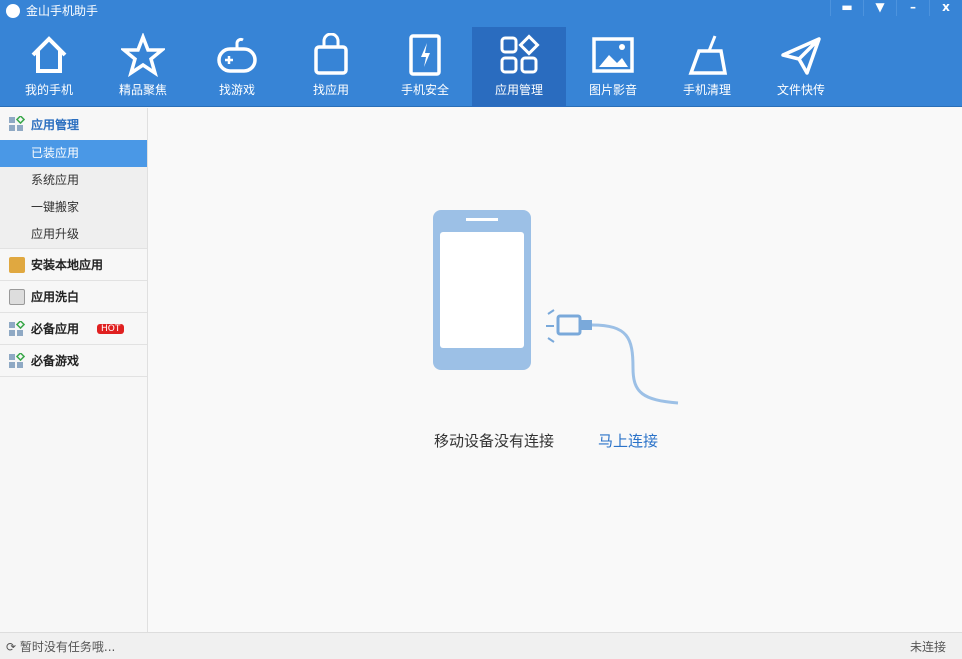 The width and height of the screenshot is (962, 659). What do you see at coordinates (612, 90) in the screenshot?
I see `nav-tab-label: 图片影音` at bounding box center [612, 90].